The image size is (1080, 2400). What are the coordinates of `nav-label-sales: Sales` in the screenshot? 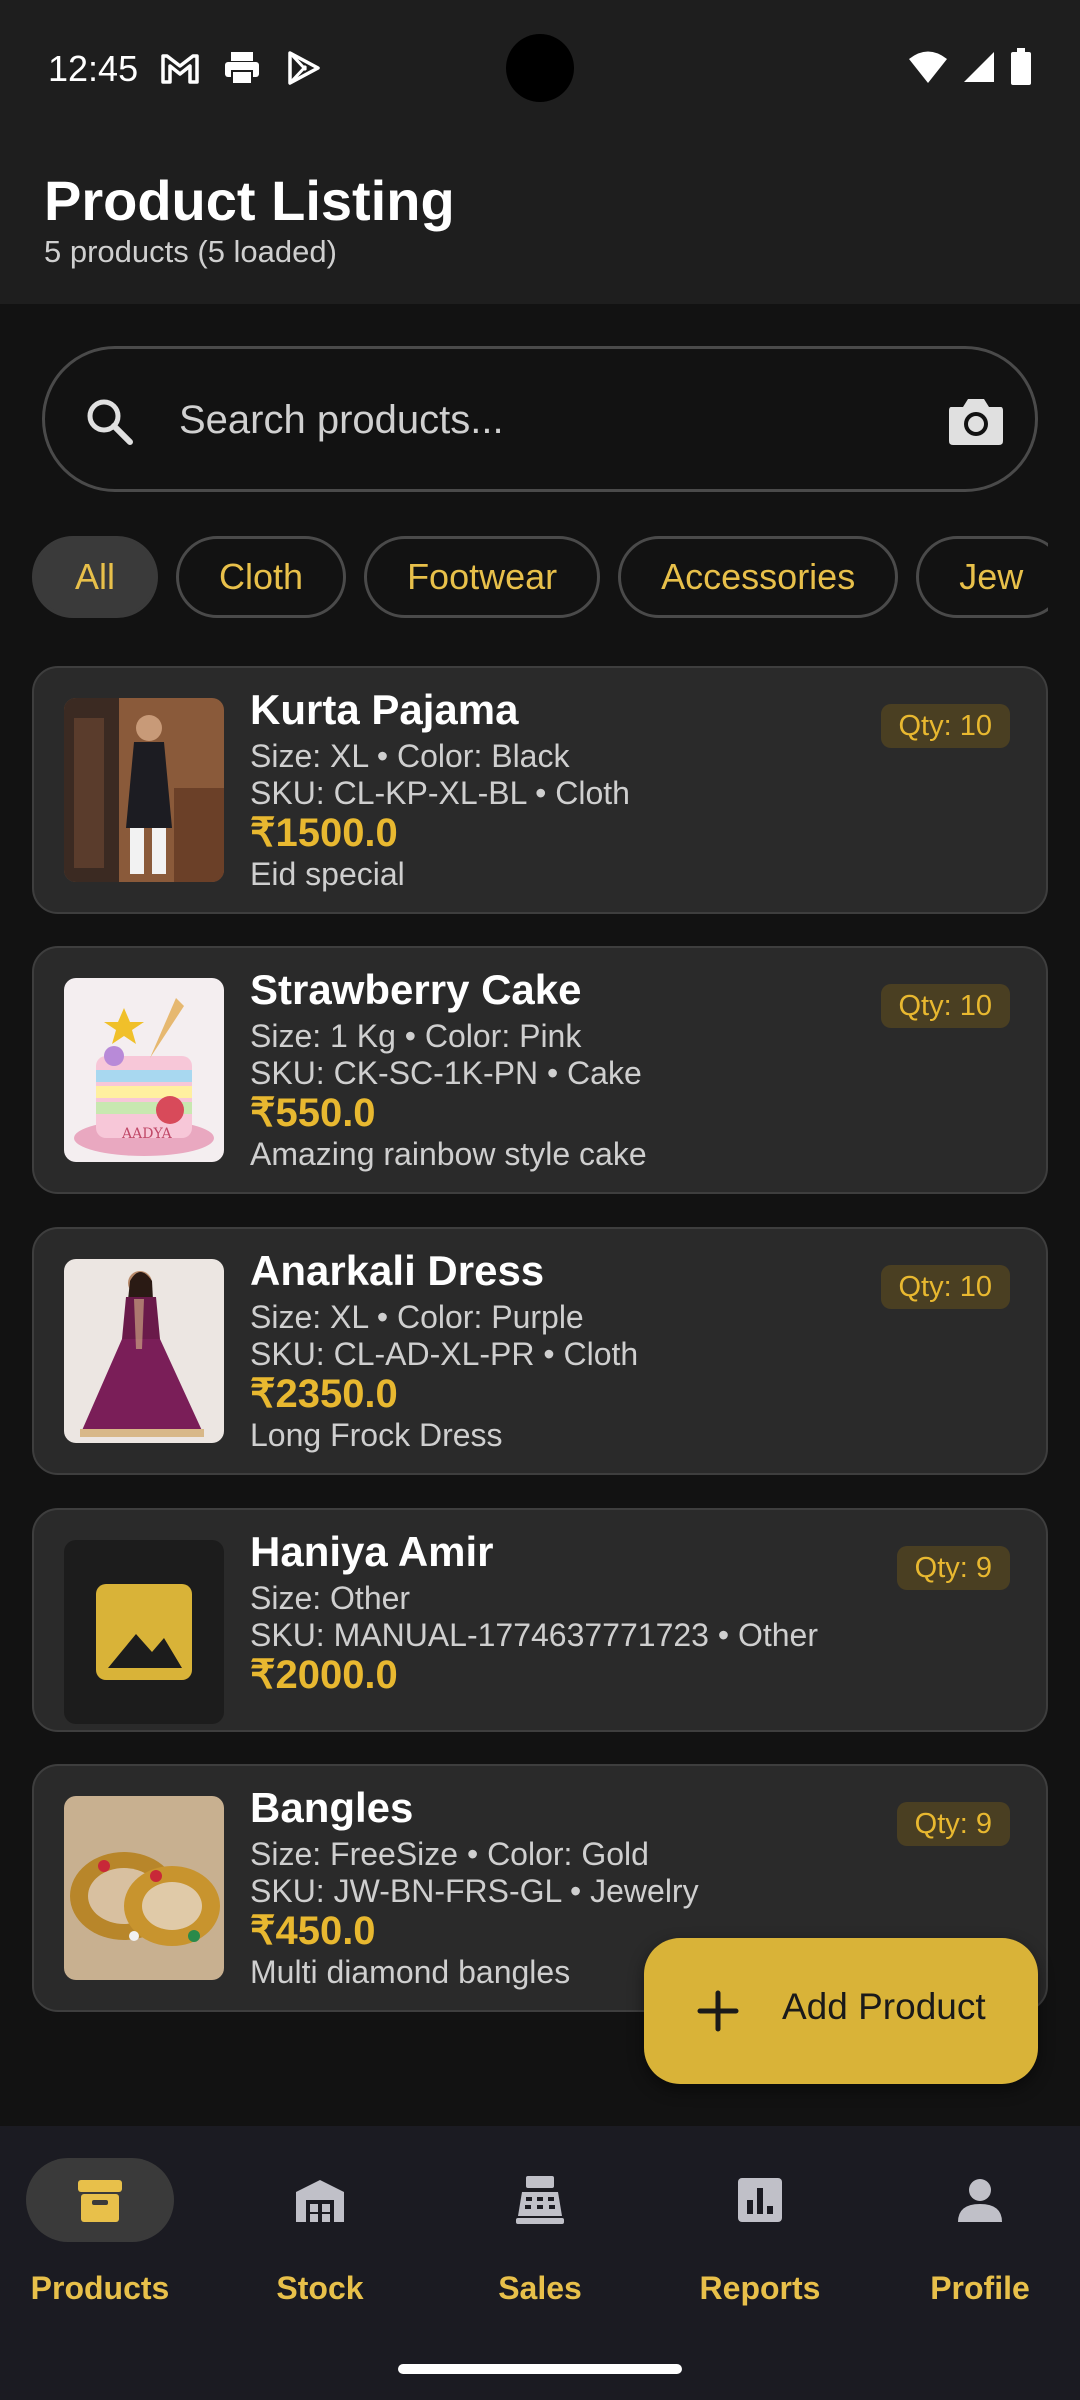 It's located at (540, 2288).